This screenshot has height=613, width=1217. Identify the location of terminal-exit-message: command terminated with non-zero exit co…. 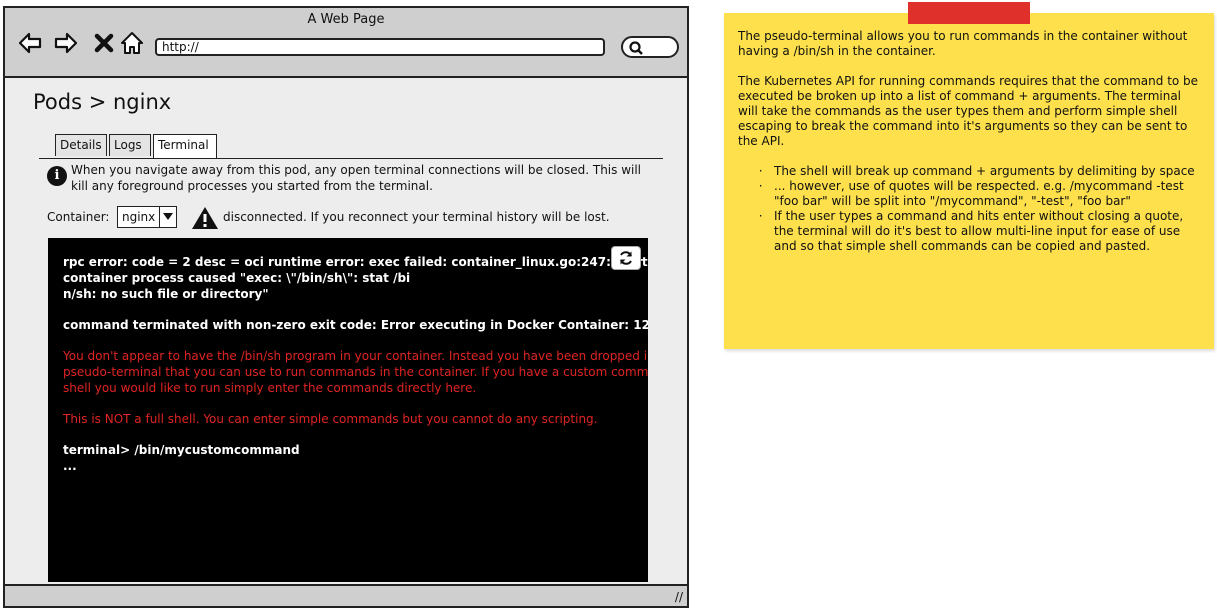
(355, 325).